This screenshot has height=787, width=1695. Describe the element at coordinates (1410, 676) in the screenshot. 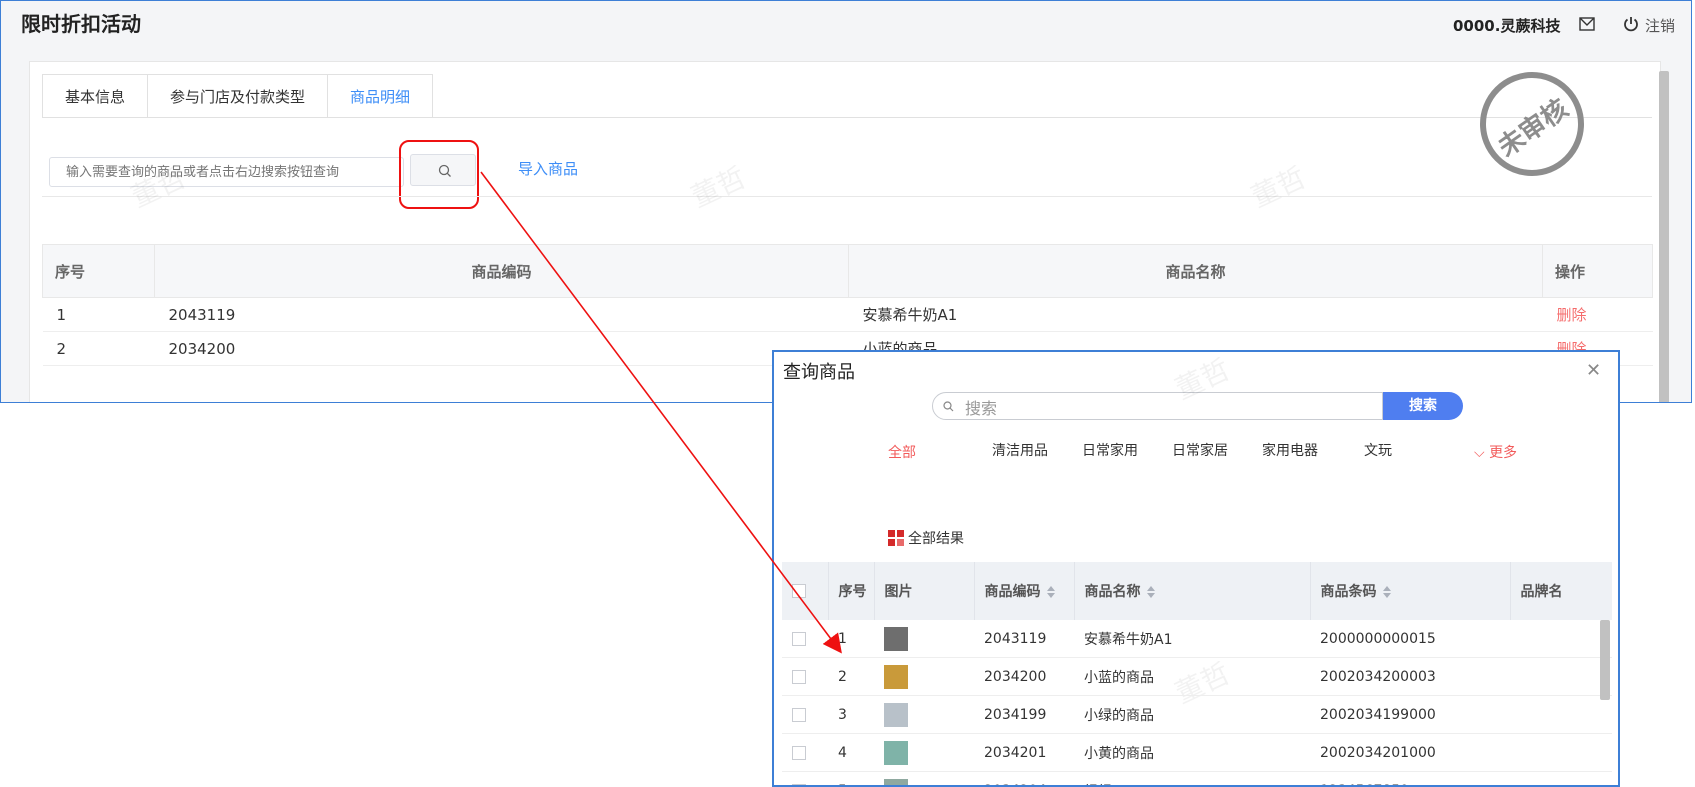

I see `row-barcode: 2002034200003` at that location.